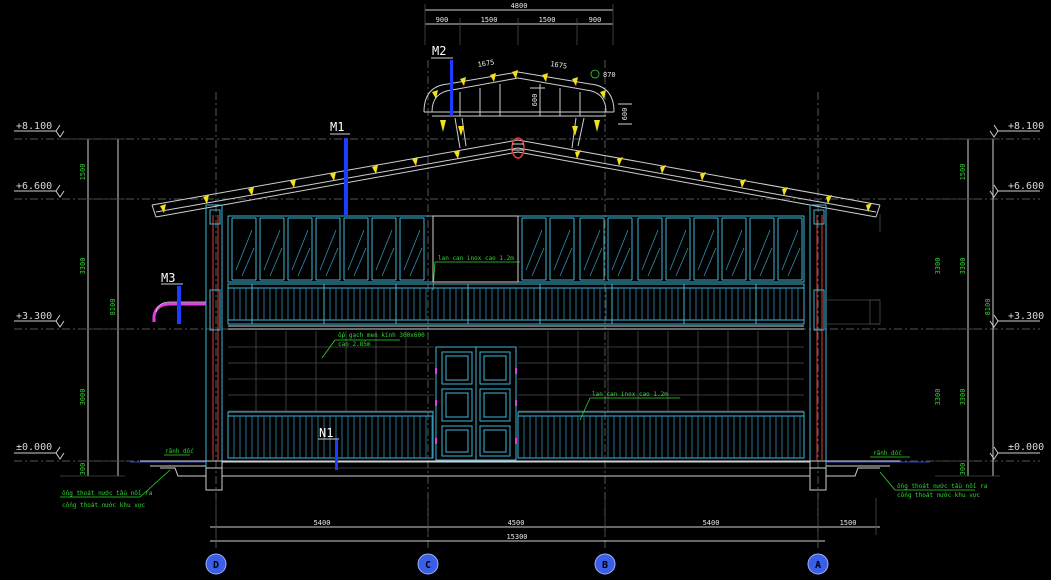 This screenshot has height=580, width=1051. I want to click on vertical-dimensions-left: 1500 3300 3000 300 8100, so click(92, 307).